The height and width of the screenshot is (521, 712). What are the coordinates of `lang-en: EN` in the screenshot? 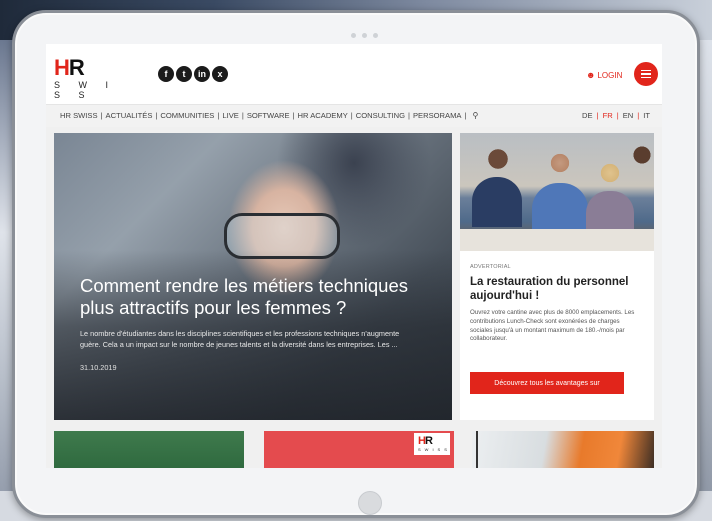 It's located at (628, 115).